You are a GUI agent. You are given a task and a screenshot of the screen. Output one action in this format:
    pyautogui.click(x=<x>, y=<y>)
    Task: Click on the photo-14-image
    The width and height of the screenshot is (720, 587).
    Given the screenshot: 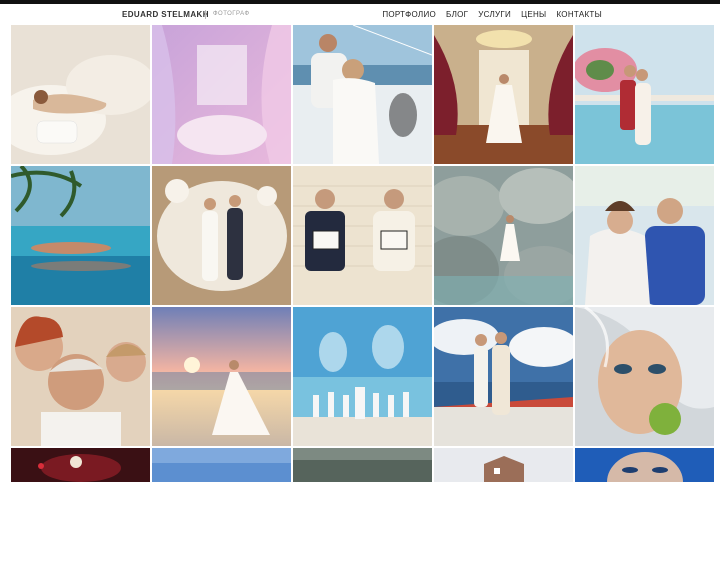 What is the action you would take?
    pyautogui.click(x=503, y=376)
    